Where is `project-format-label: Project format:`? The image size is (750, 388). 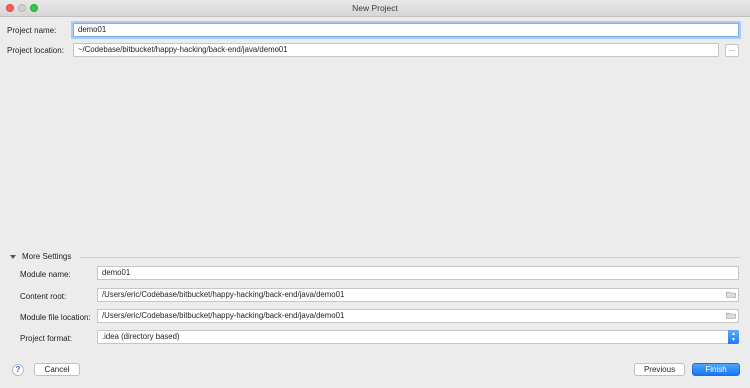
project-format-label: Project format: is located at coordinates (46, 338).